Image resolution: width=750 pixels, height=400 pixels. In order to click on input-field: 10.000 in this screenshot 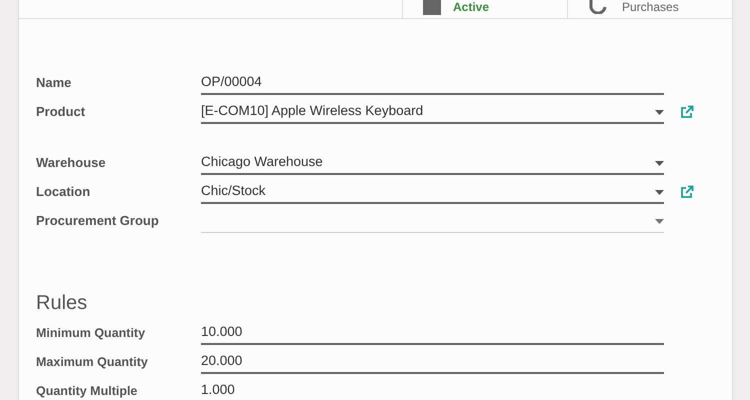, I will do `click(432, 334)`.